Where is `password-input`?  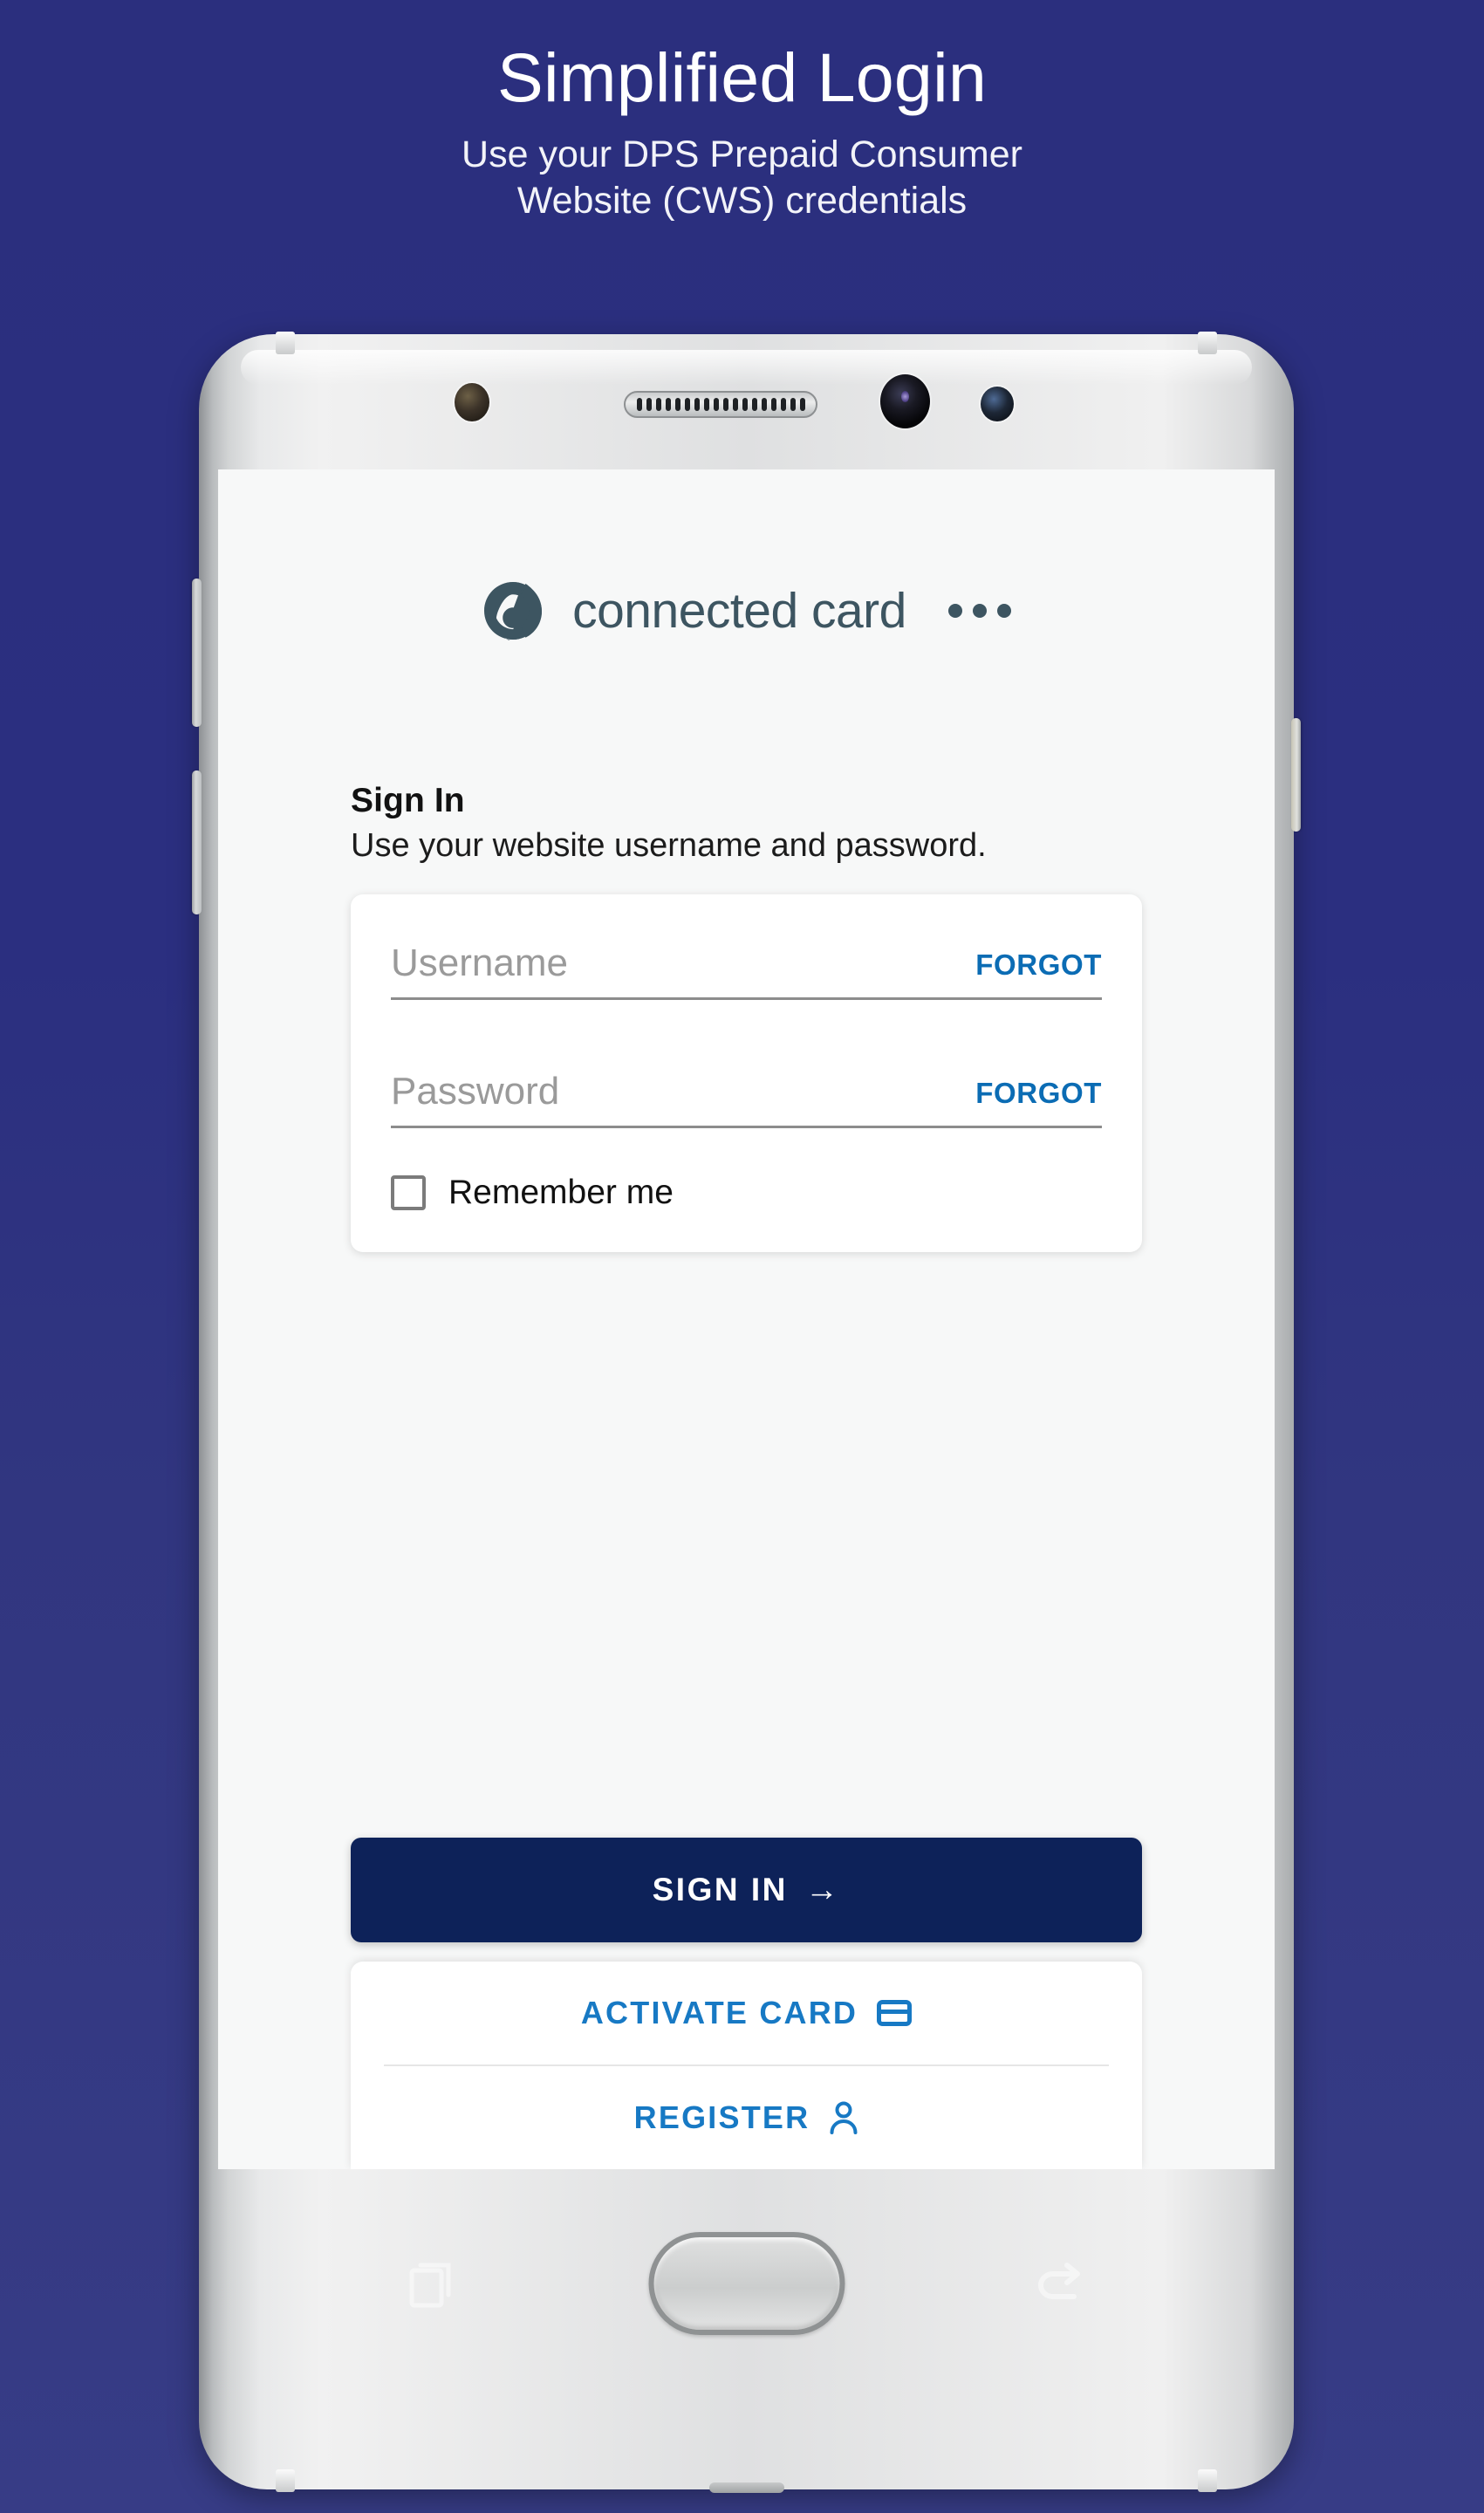
password-input is located at coordinates (683, 1091).